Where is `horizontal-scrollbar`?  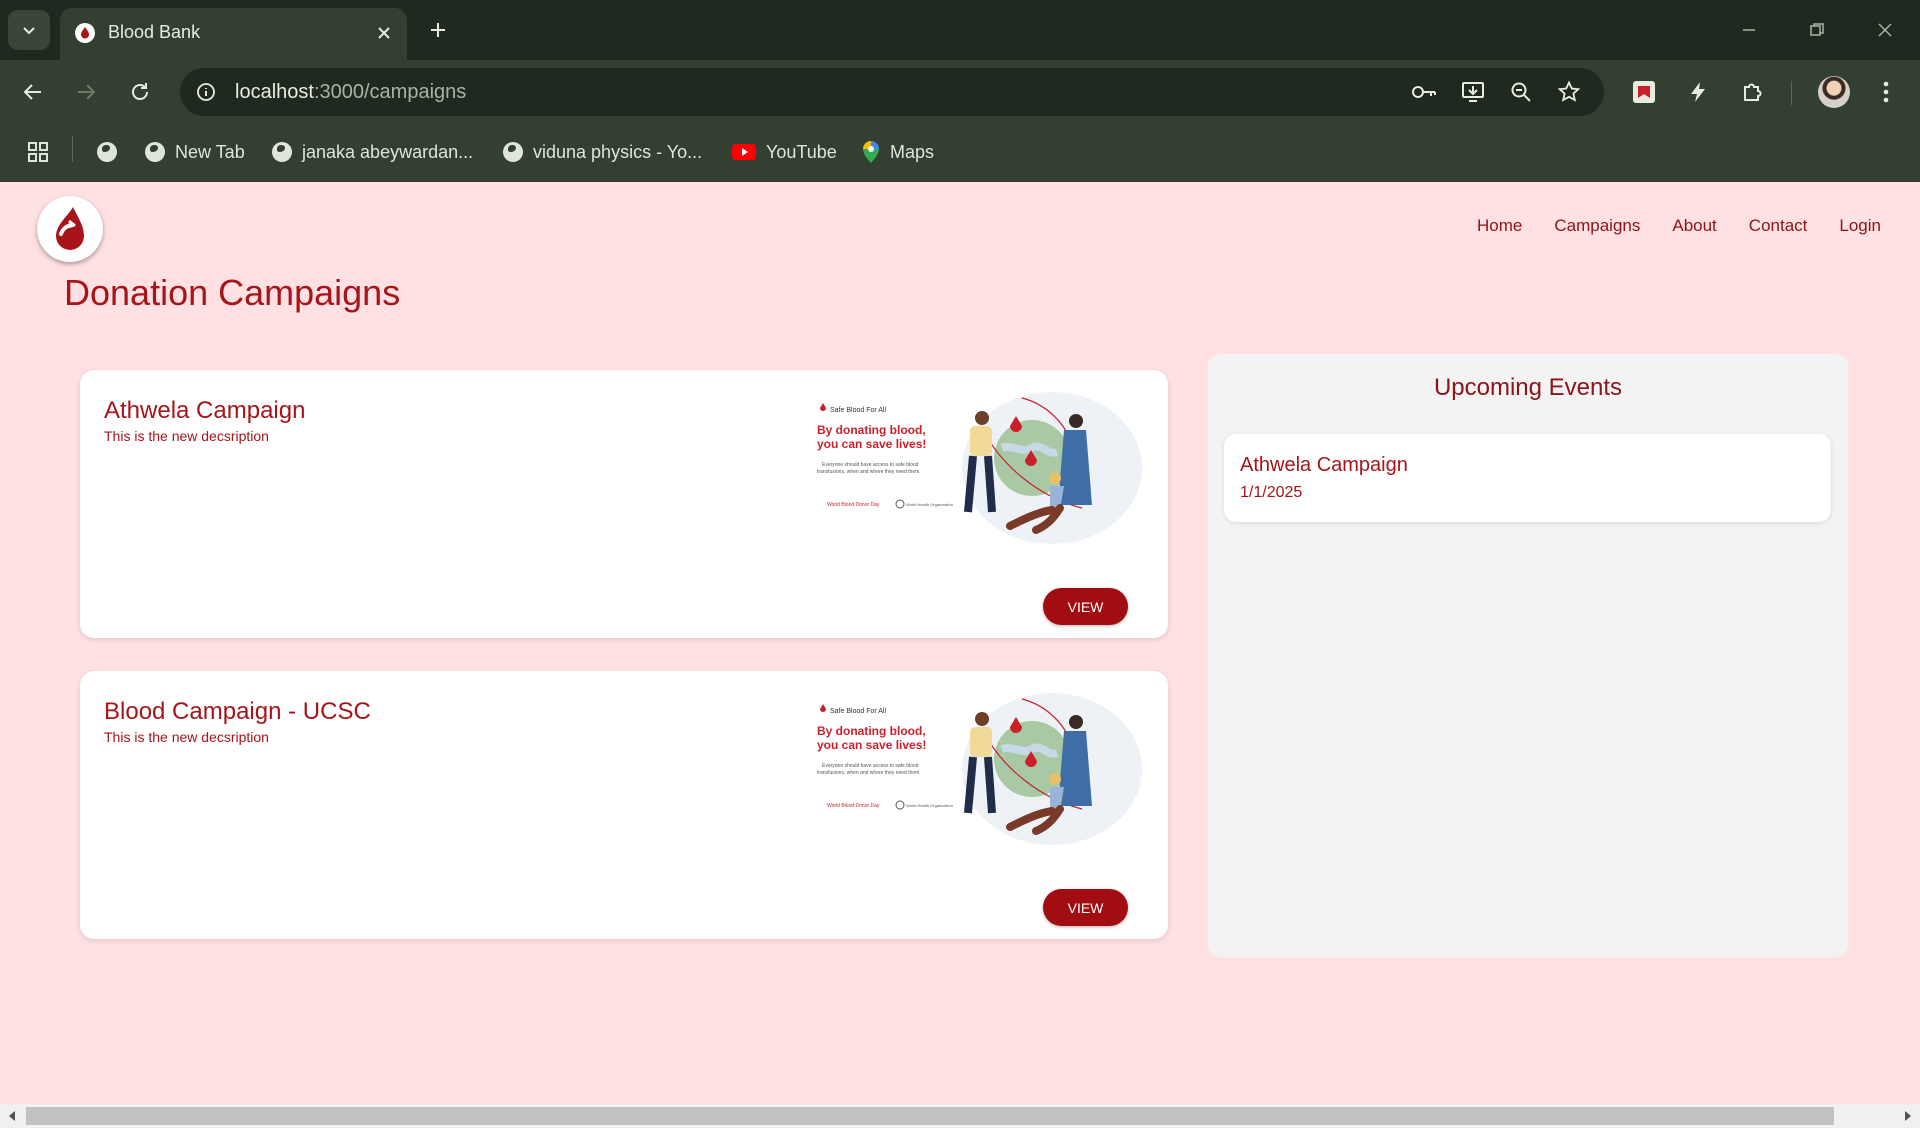
horizontal-scrollbar is located at coordinates (960, 1116).